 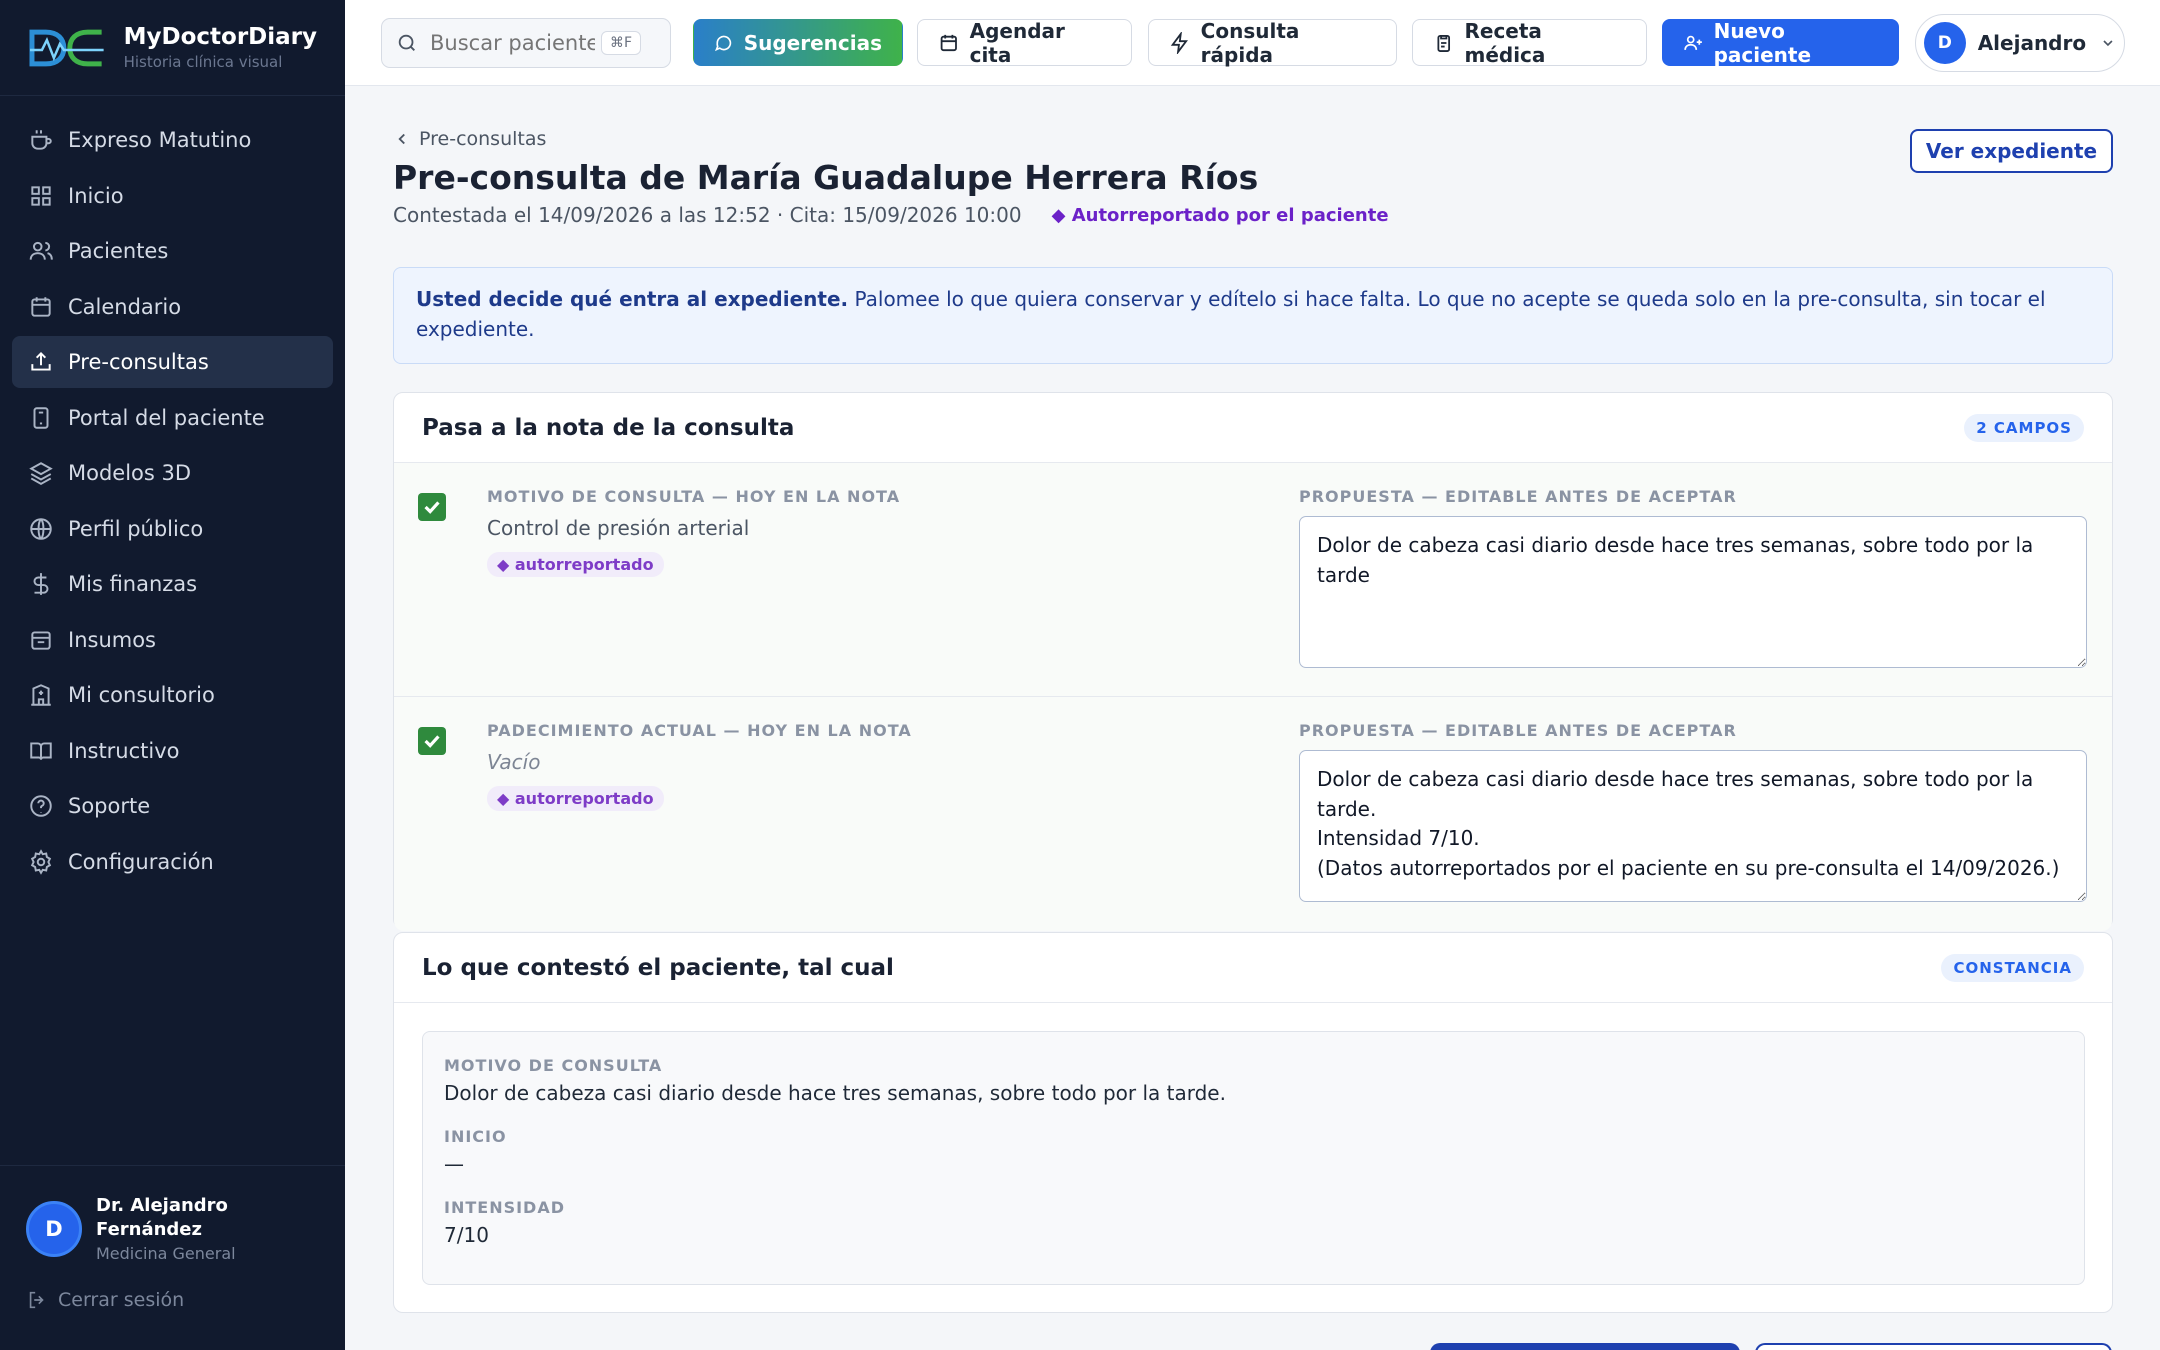 What do you see at coordinates (41, 140) in the screenshot?
I see `coffee-icon` at bounding box center [41, 140].